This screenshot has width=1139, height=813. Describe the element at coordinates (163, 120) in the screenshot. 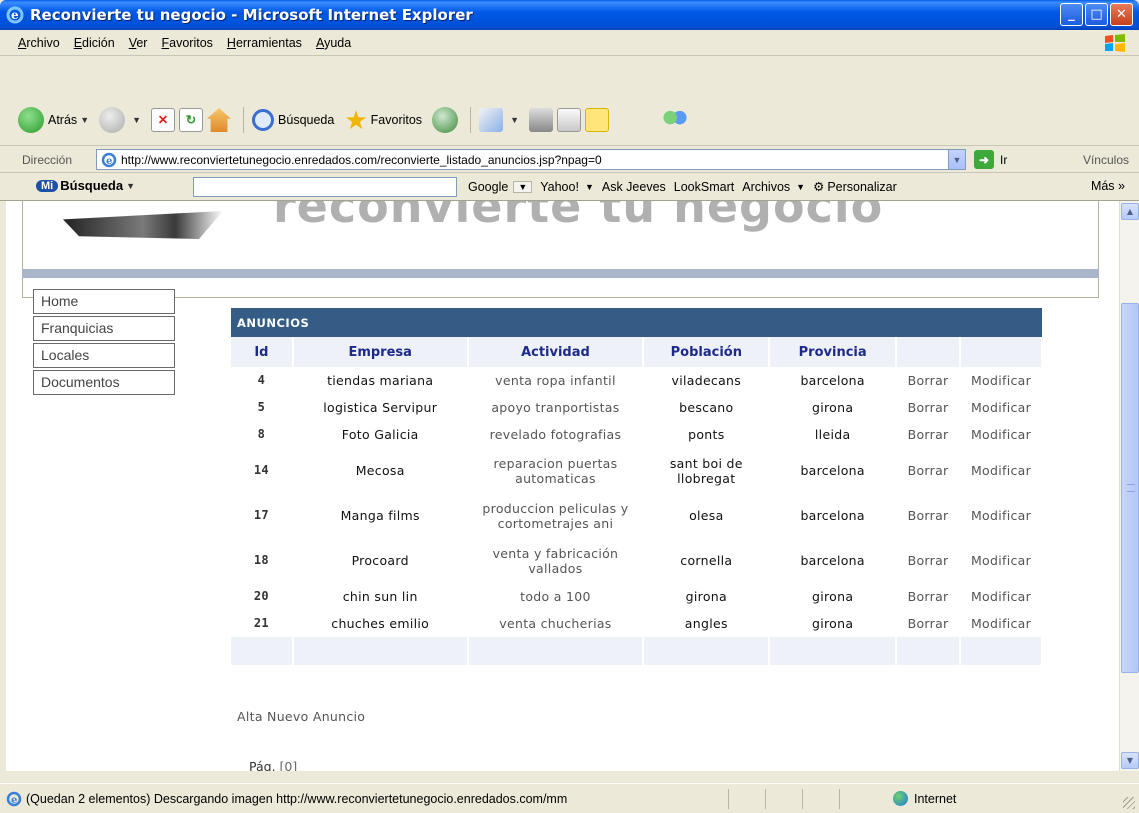

I see `stop-icon: ✕` at that location.